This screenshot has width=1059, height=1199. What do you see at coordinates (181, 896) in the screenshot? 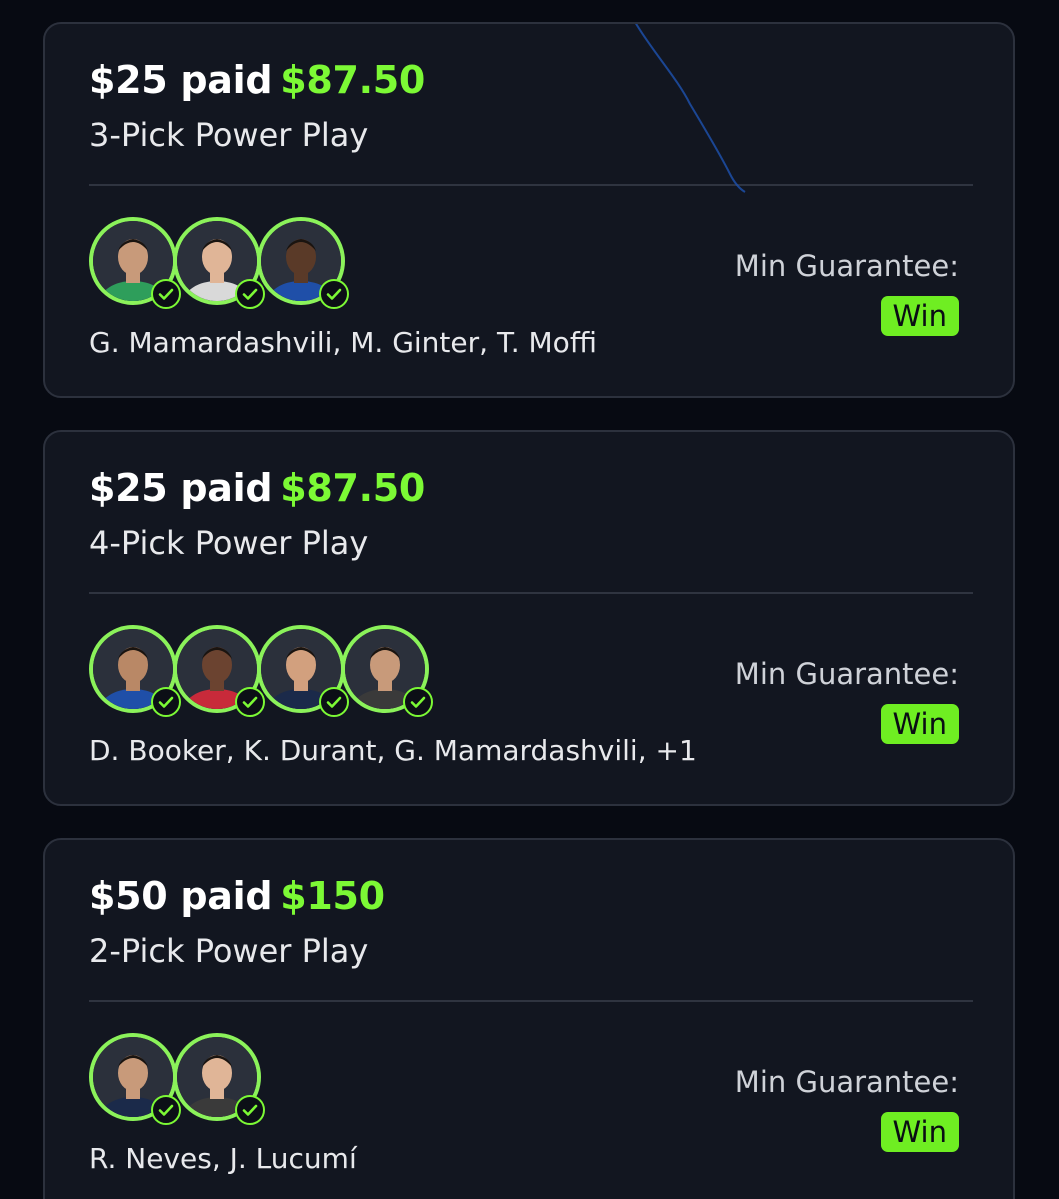
I see `paid-amount: $50 paid` at bounding box center [181, 896].